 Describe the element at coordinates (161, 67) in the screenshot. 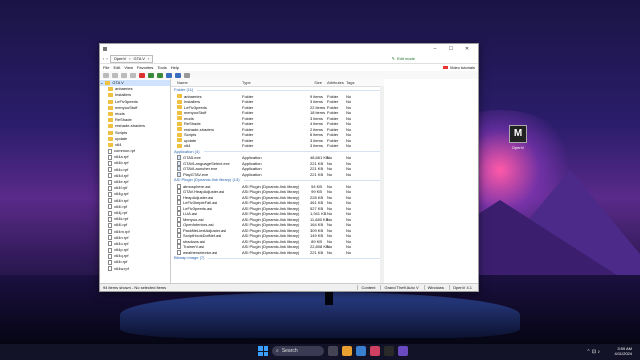

I see `menu-tools: Tools` at that location.